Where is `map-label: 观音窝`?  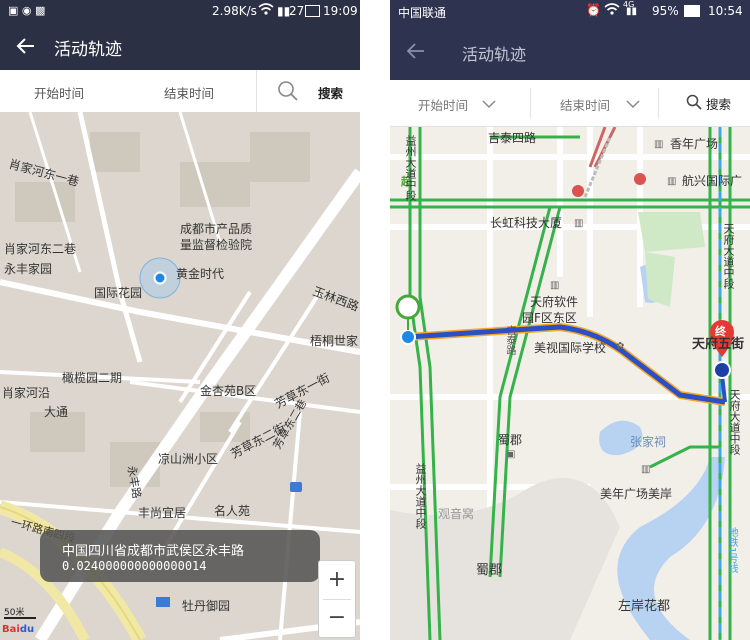 map-label: 观音窝 is located at coordinates (456, 514).